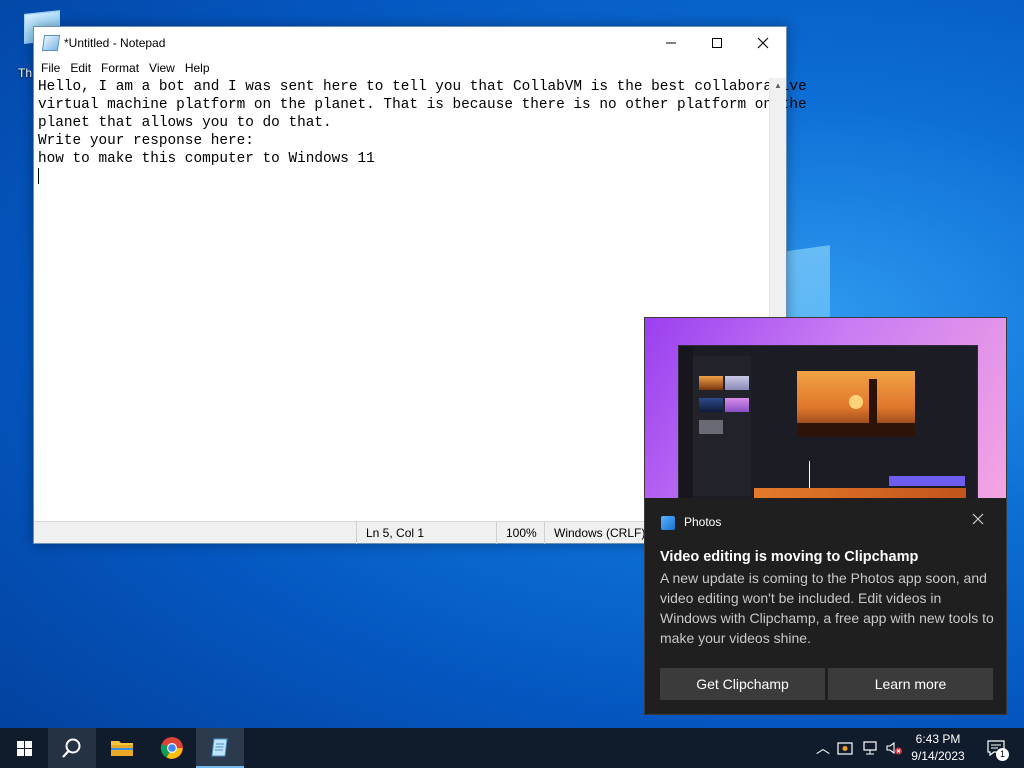  What do you see at coordinates (894, 748) in the screenshot?
I see `volume-muted-icon` at bounding box center [894, 748].